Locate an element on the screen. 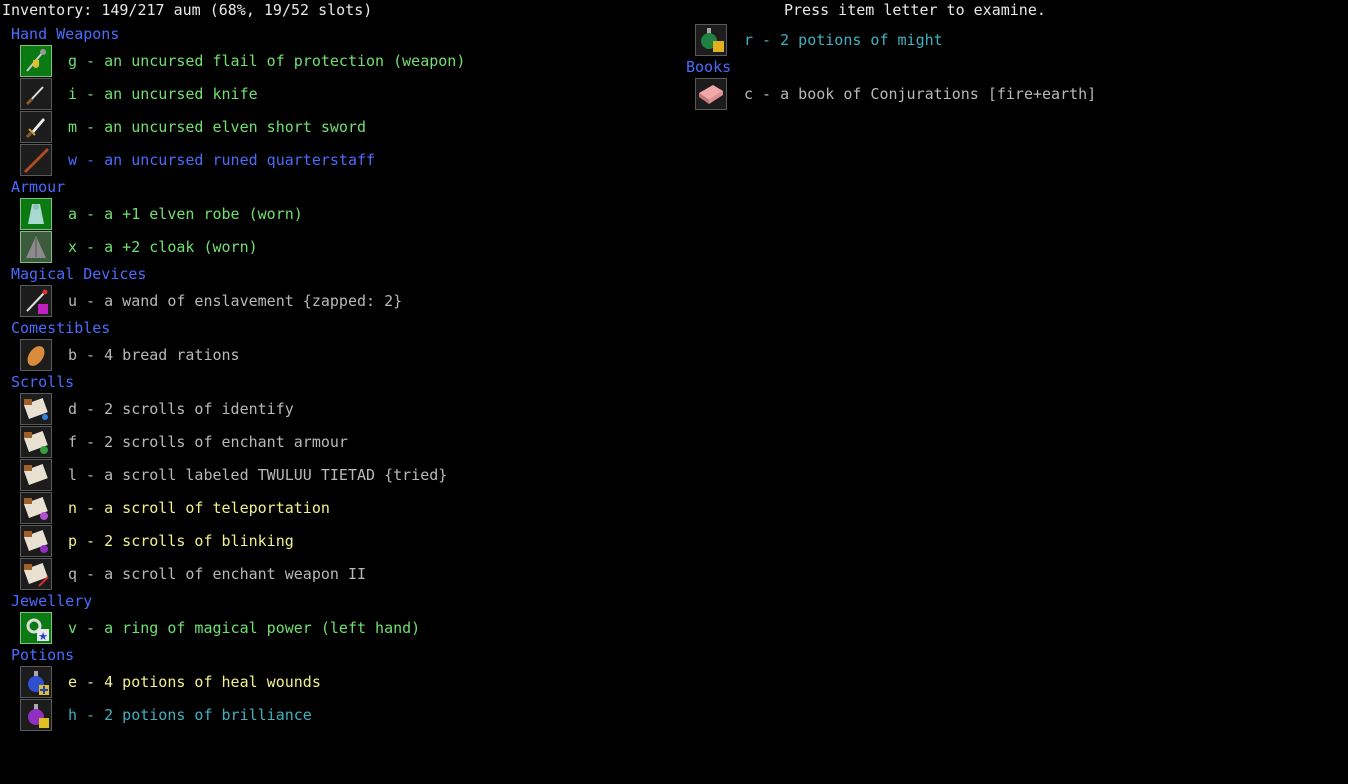 The width and height of the screenshot is (1348, 784). item-label: x - a +2 cloak (worn) is located at coordinates (163, 247).